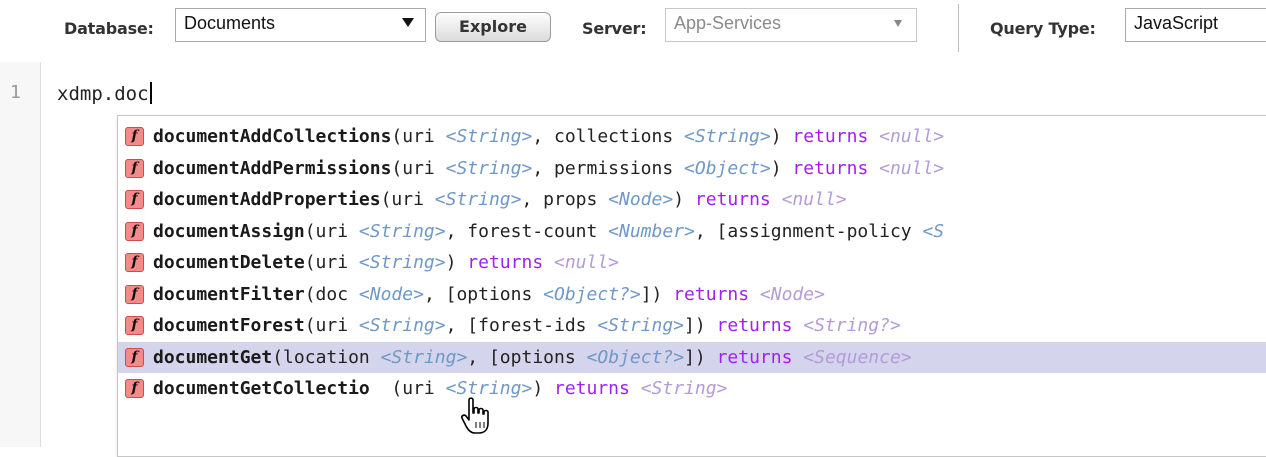  I want to click on function-name: documentAddCollections, so click(272, 136).